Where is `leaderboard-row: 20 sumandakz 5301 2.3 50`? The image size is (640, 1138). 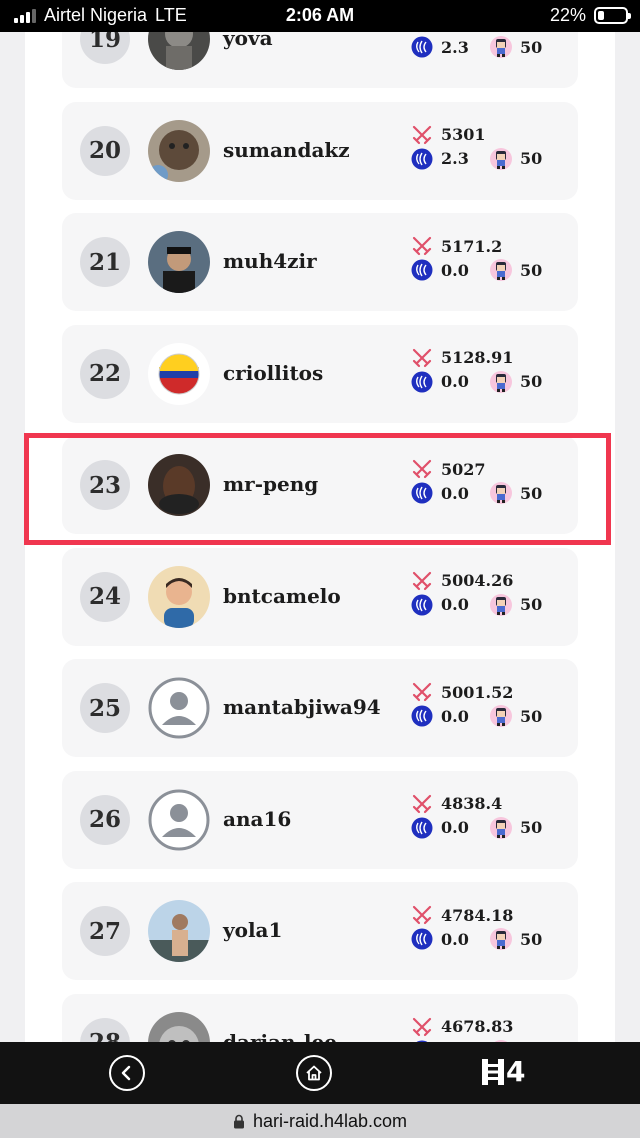
leaderboard-row: 20 sumandakz 5301 2.3 50 is located at coordinates (320, 150).